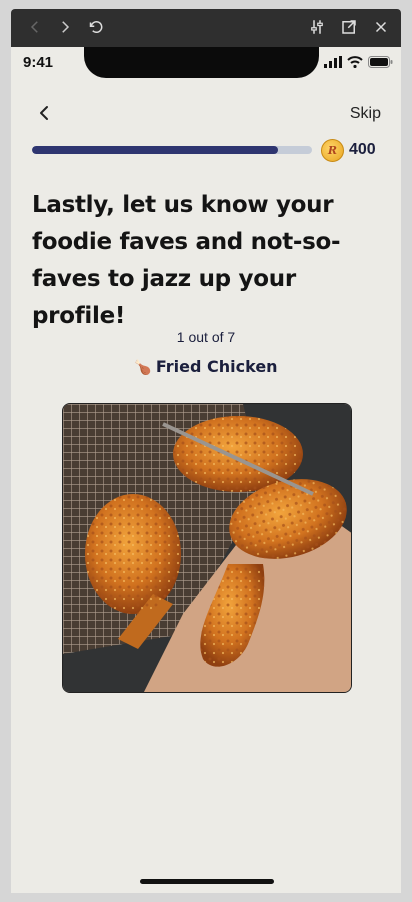  Describe the element at coordinates (38, 62) in the screenshot. I see `status-time: 9:41` at that location.